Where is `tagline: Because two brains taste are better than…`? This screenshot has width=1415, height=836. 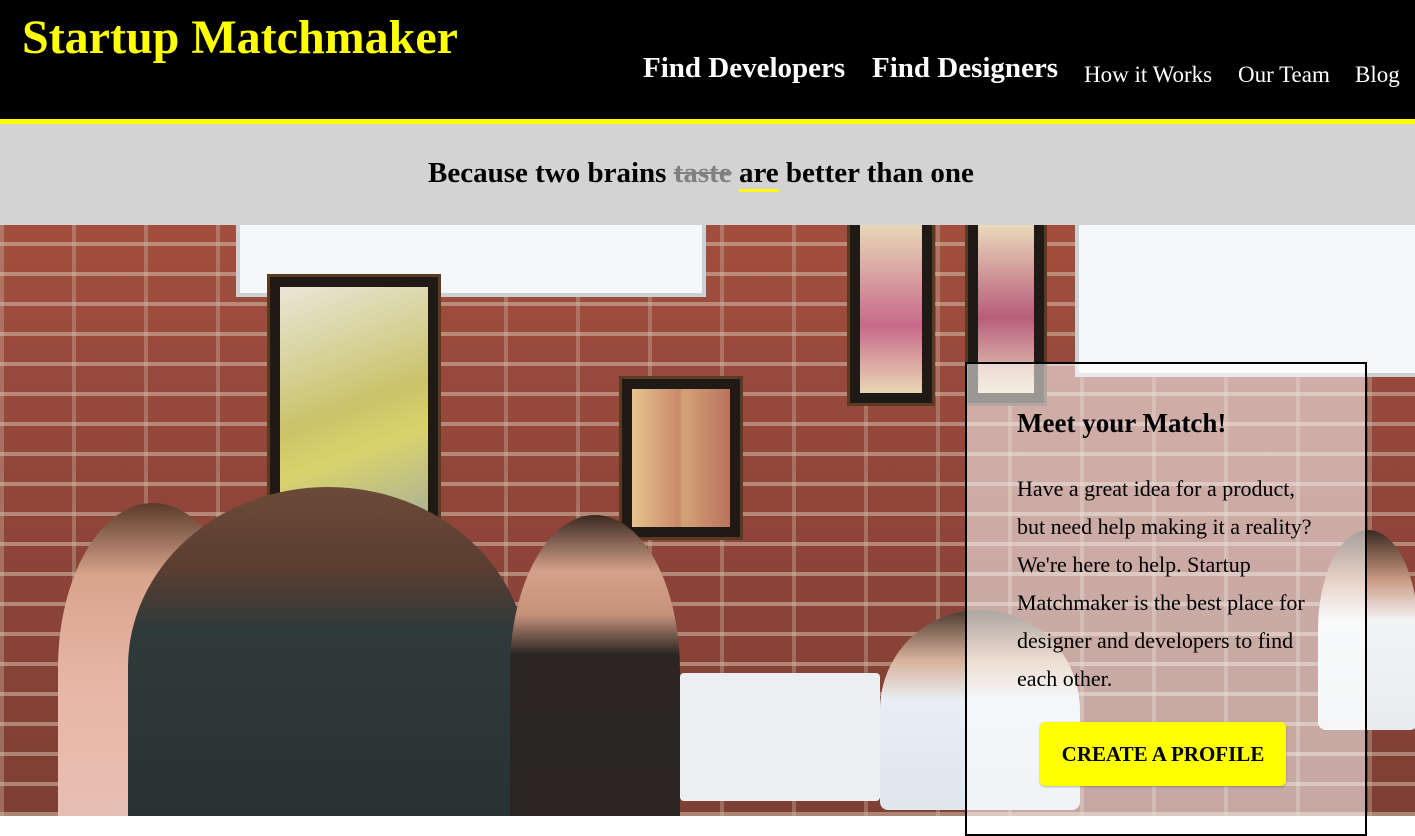 tagline: Because two brains taste are better than… is located at coordinates (701, 173).